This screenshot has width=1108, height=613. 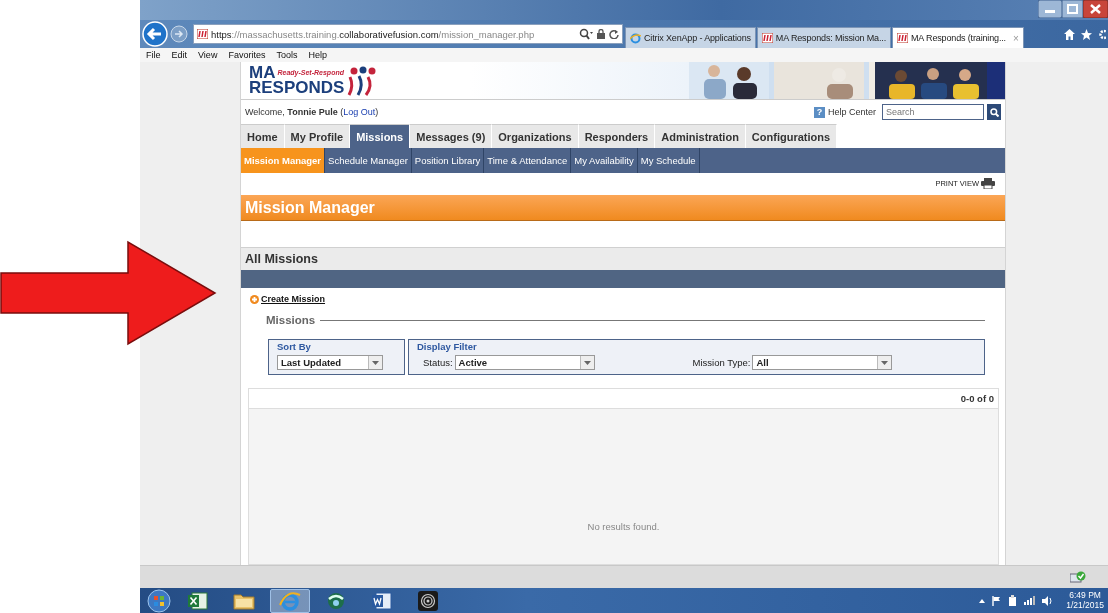 What do you see at coordinates (623, 208) in the screenshot?
I see `page-title: Mission Manager` at bounding box center [623, 208].